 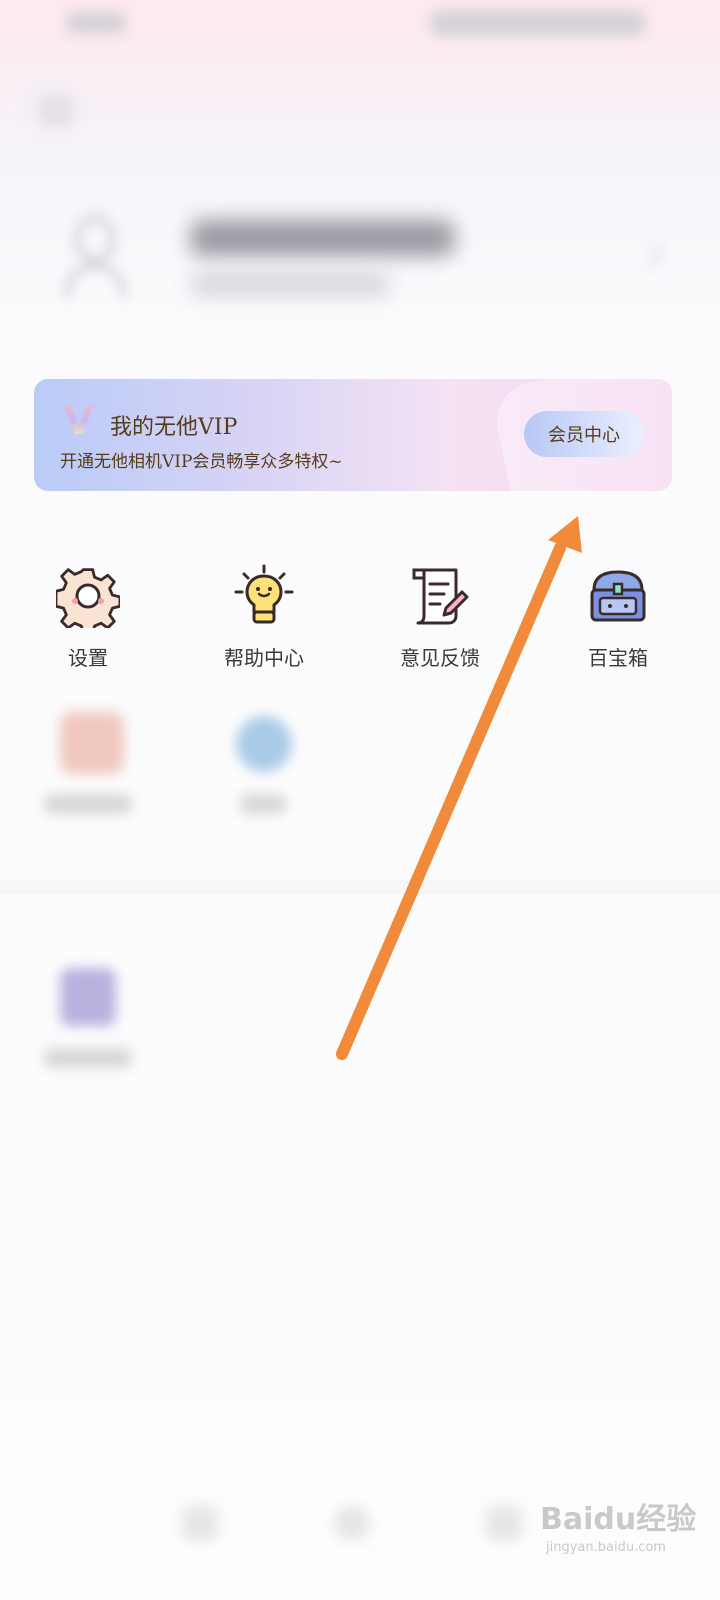 I want to click on user-info, so click(x=290, y=284).